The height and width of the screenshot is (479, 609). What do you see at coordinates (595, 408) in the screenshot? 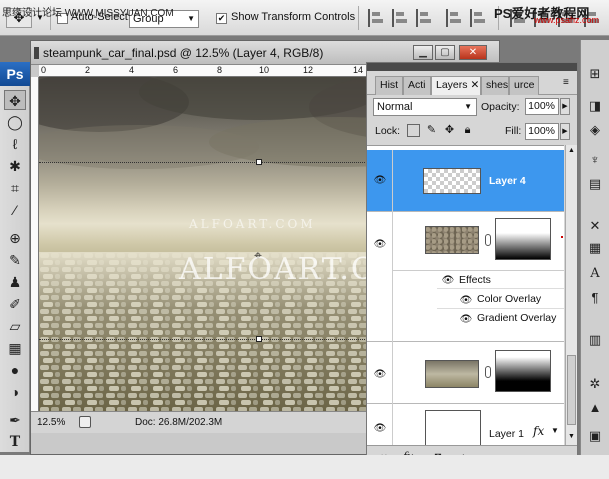
I see `histogram-icon: ▲` at bounding box center [595, 408].